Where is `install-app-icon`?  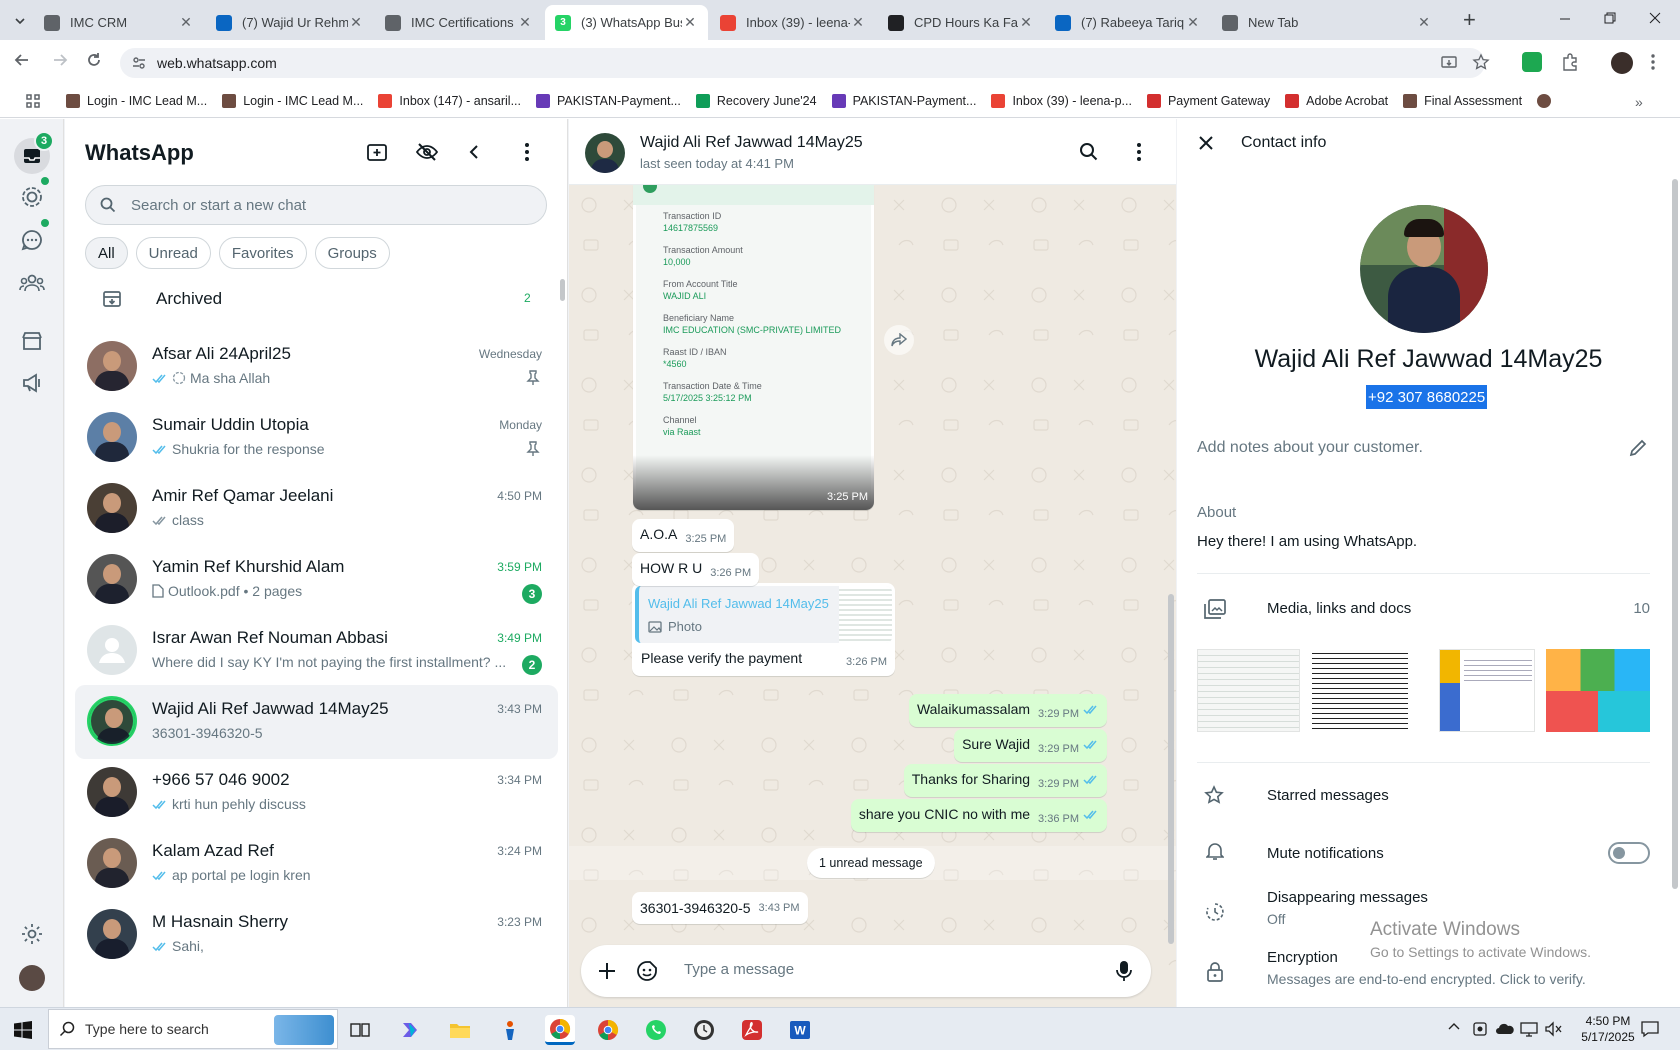
install-app-icon is located at coordinates (1449, 63).